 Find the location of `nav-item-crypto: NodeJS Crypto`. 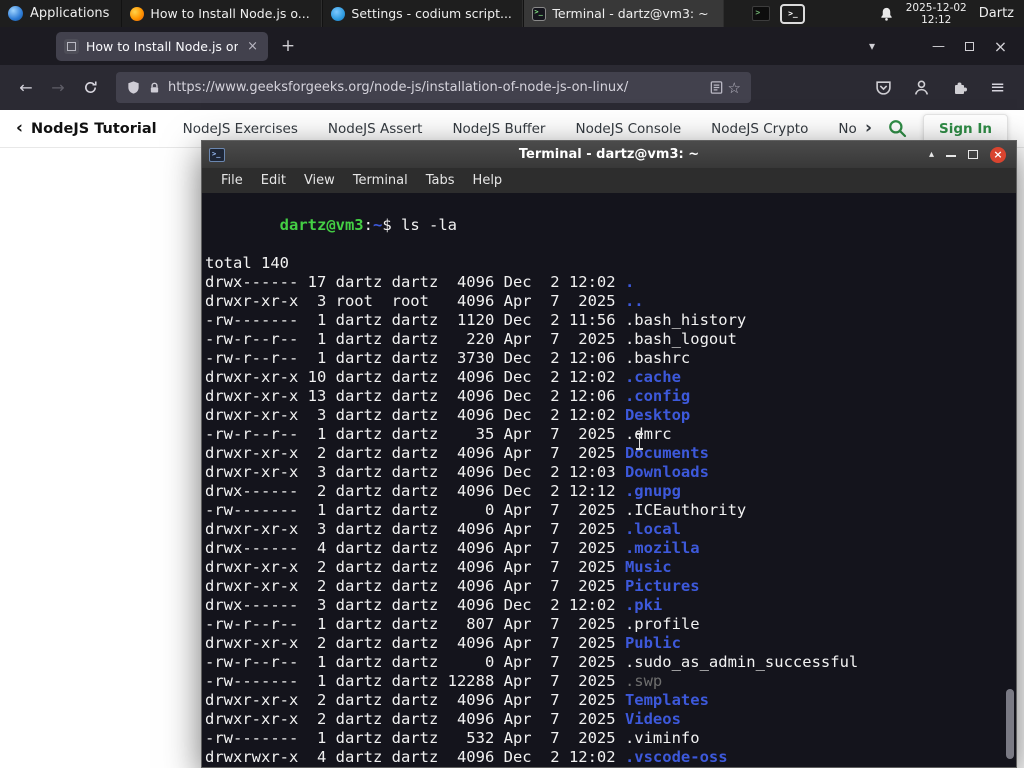

nav-item-crypto: NodeJS Crypto is located at coordinates (759, 129).